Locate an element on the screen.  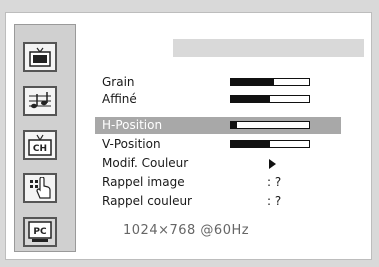
picture-icon is located at coordinates (40, 57).